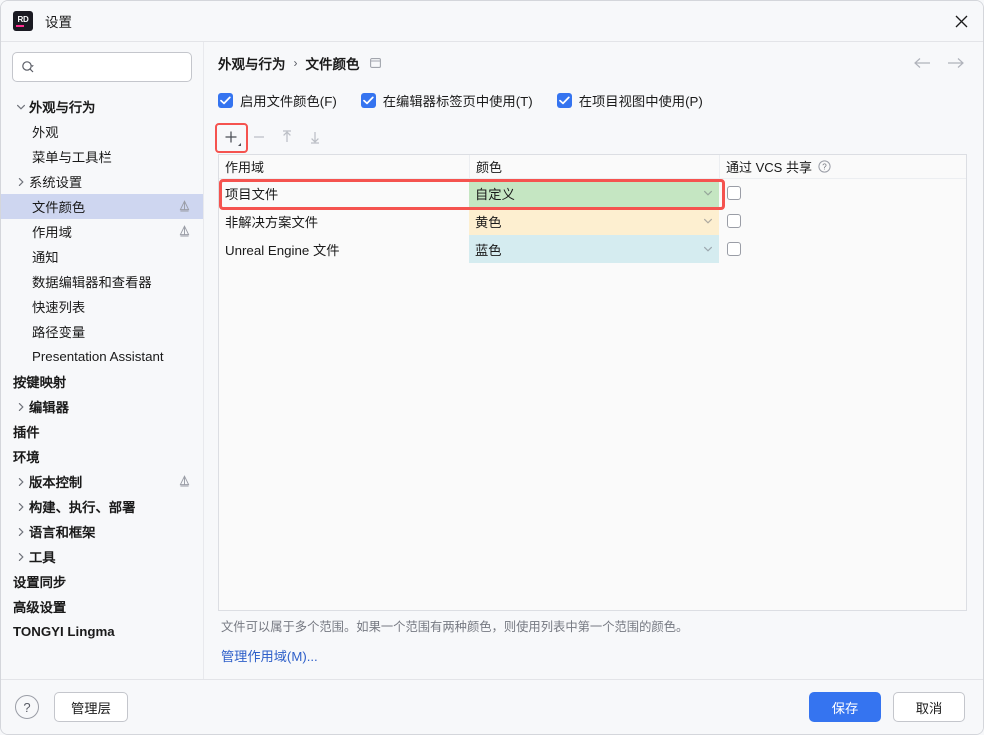 The height and width of the screenshot is (735, 984). I want to click on cell-color-combobox: 蓝色, so click(594, 249).